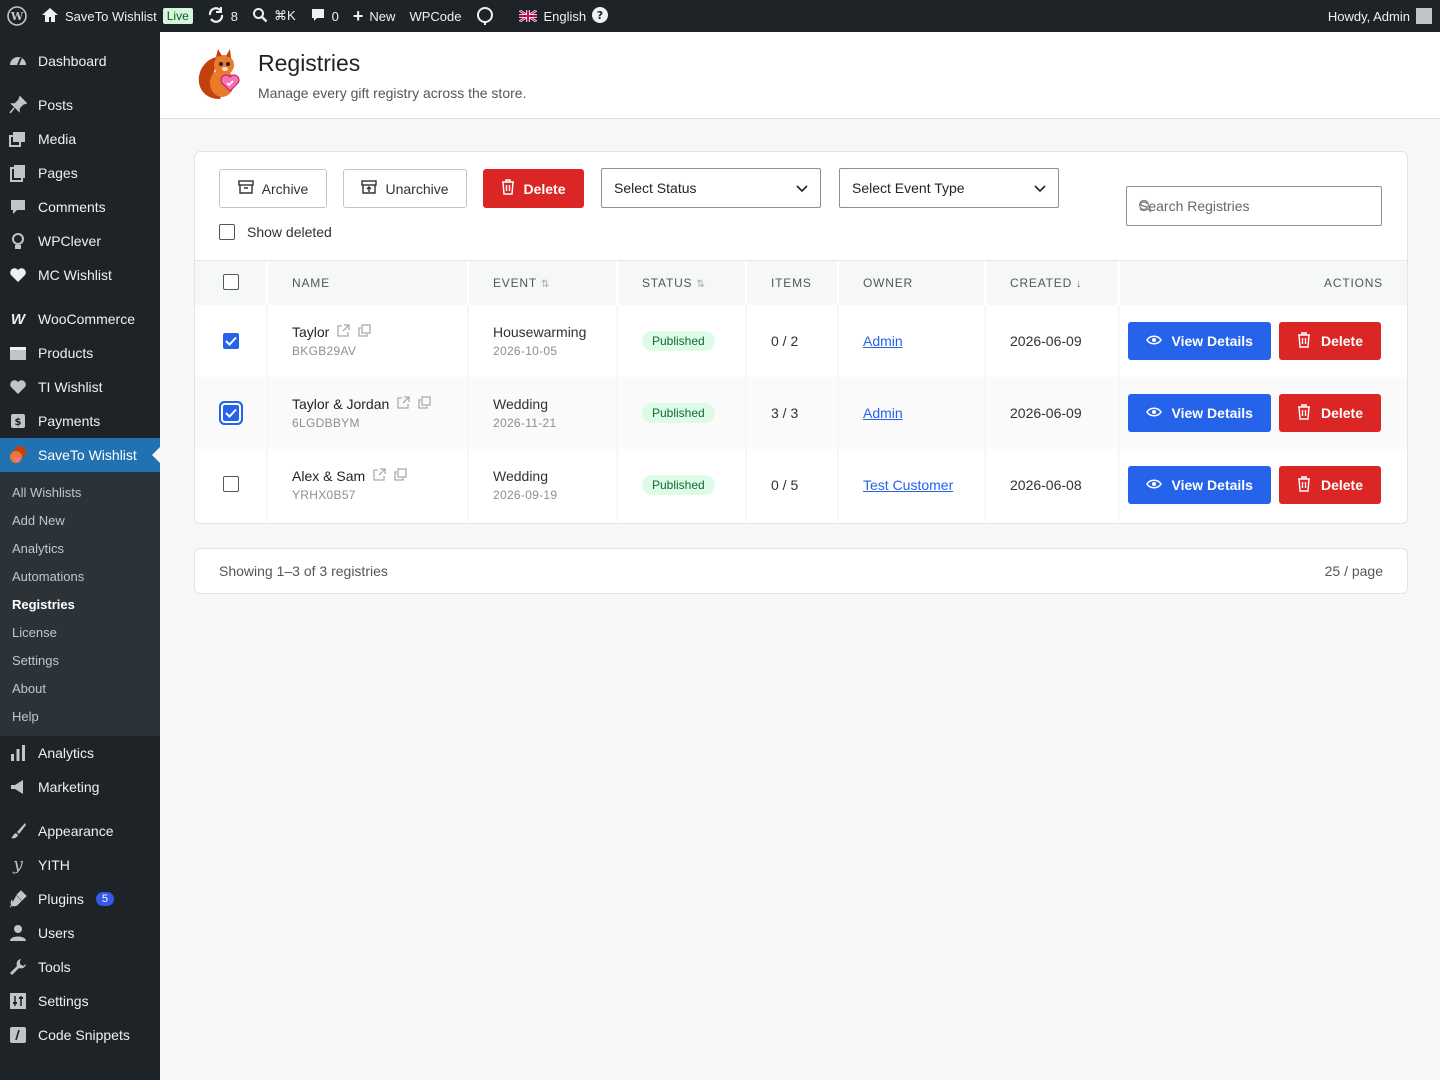 This screenshot has width=1440, height=1080. Describe the element at coordinates (80, 548) in the screenshot. I see `submenu-analytics: Analytics` at that location.